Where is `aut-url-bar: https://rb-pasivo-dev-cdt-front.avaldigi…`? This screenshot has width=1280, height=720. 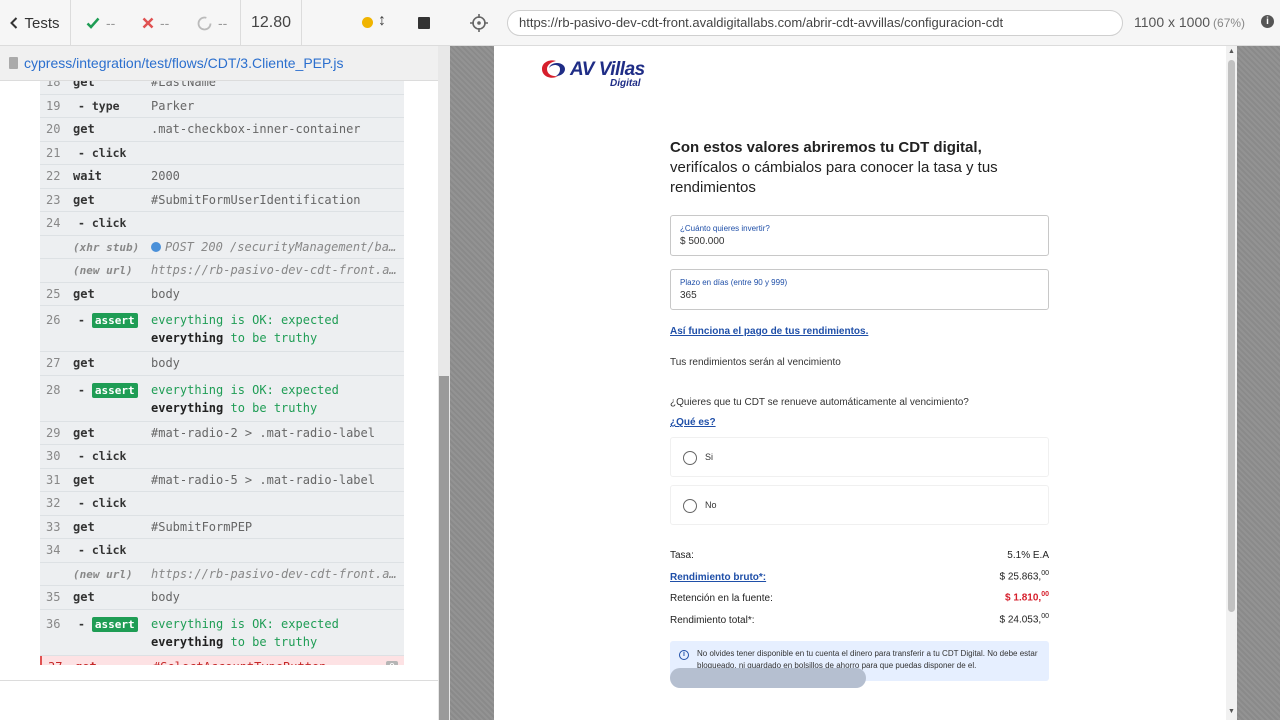 aut-url-bar: https://rb-pasivo-dev-cdt-front.avaldigi… is located at coordinates (815, 23).